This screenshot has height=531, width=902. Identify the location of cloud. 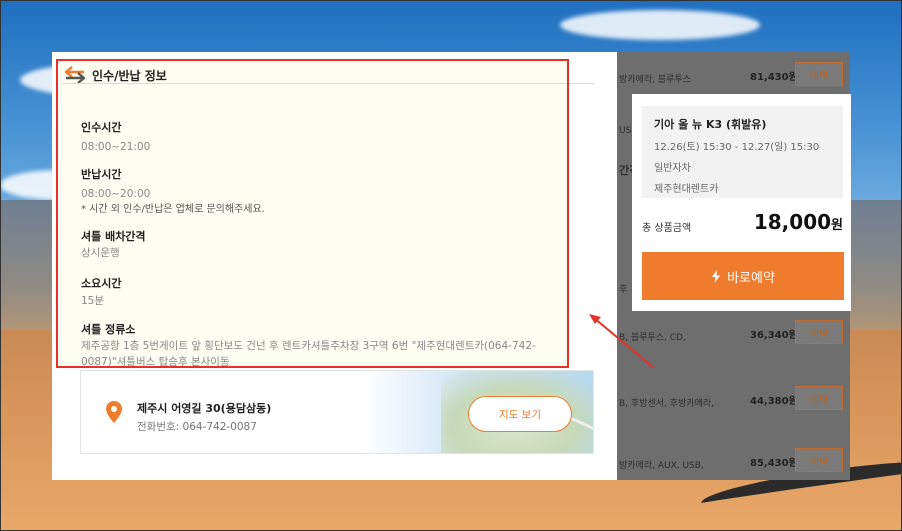
(660, 25).